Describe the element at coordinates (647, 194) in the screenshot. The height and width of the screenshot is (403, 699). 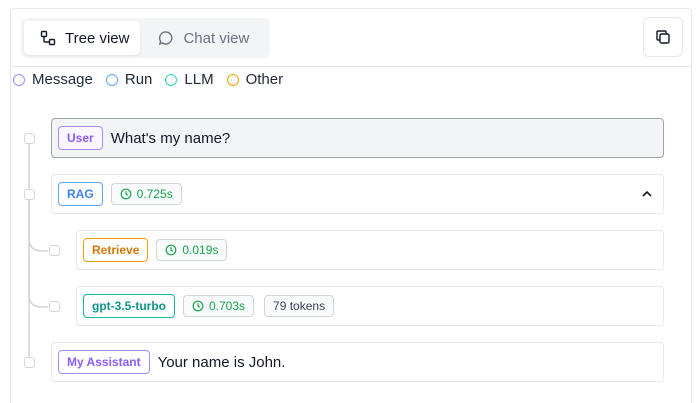
I see `chevron-up-icon` at that location.